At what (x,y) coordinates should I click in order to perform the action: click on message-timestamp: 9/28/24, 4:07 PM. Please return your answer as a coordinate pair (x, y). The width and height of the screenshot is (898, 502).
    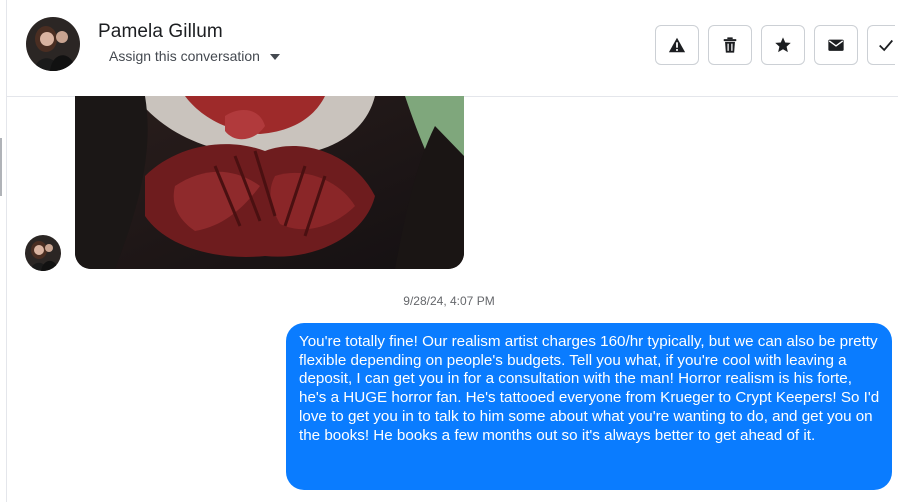
    Looking at the image, I should click on (449, 301).